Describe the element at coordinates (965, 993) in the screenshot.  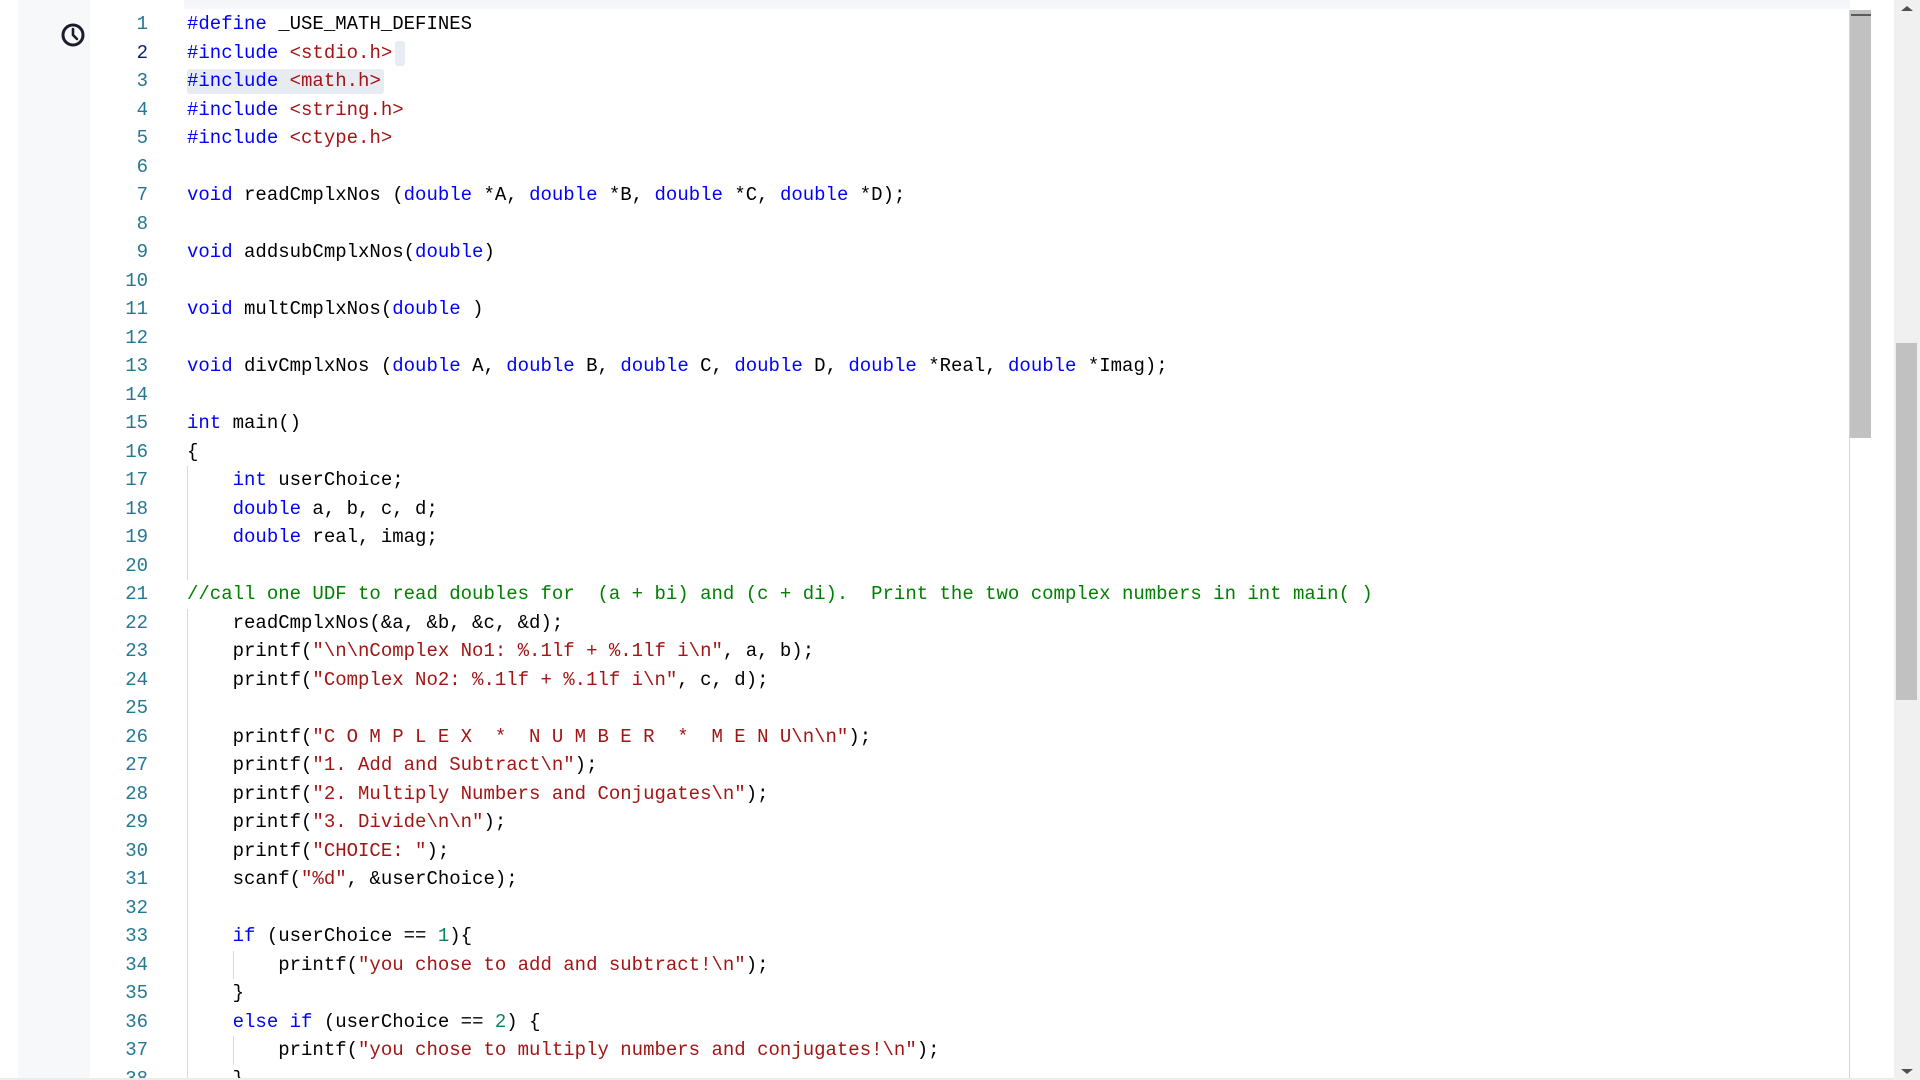
I see `code-line: 35 }` at that location.